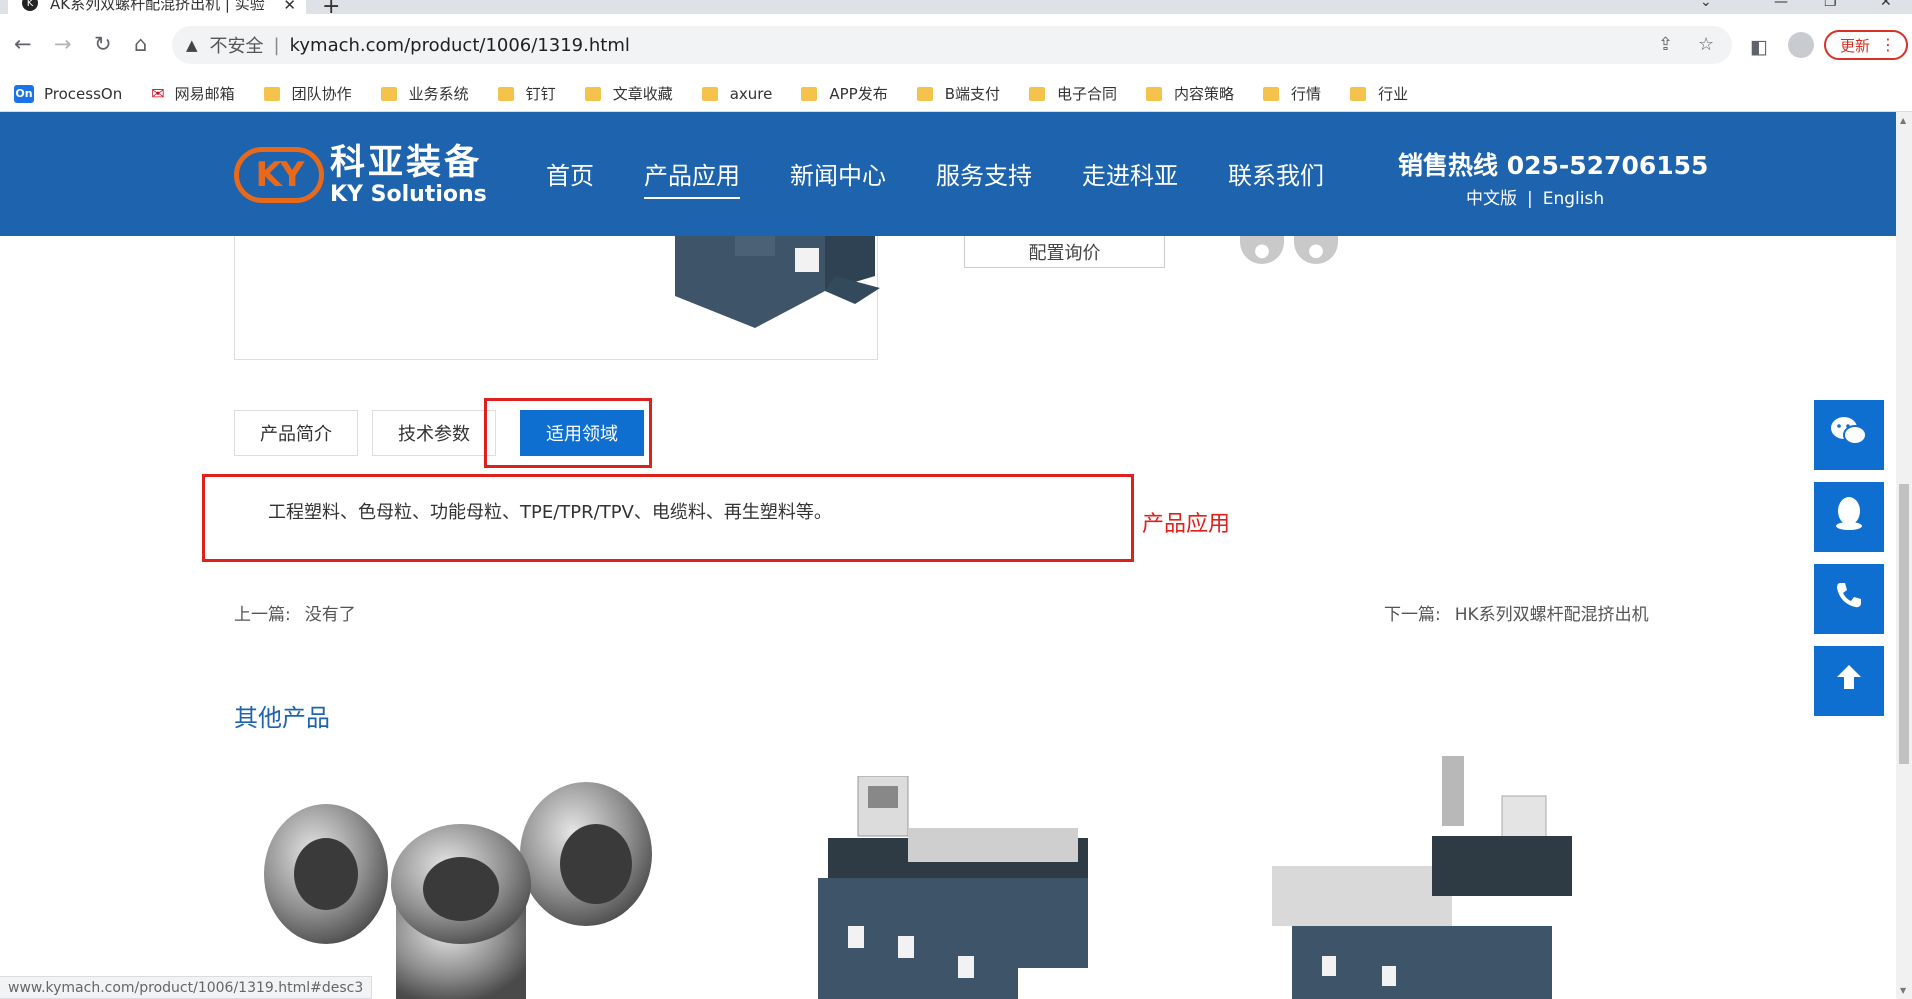 The height and width of the screenshot is (999, 1912). What do you see at coordinates (1903, 120) in the screenshot?
I see `scroll-up-icon: ▲` at bounding box center [1903, 120].